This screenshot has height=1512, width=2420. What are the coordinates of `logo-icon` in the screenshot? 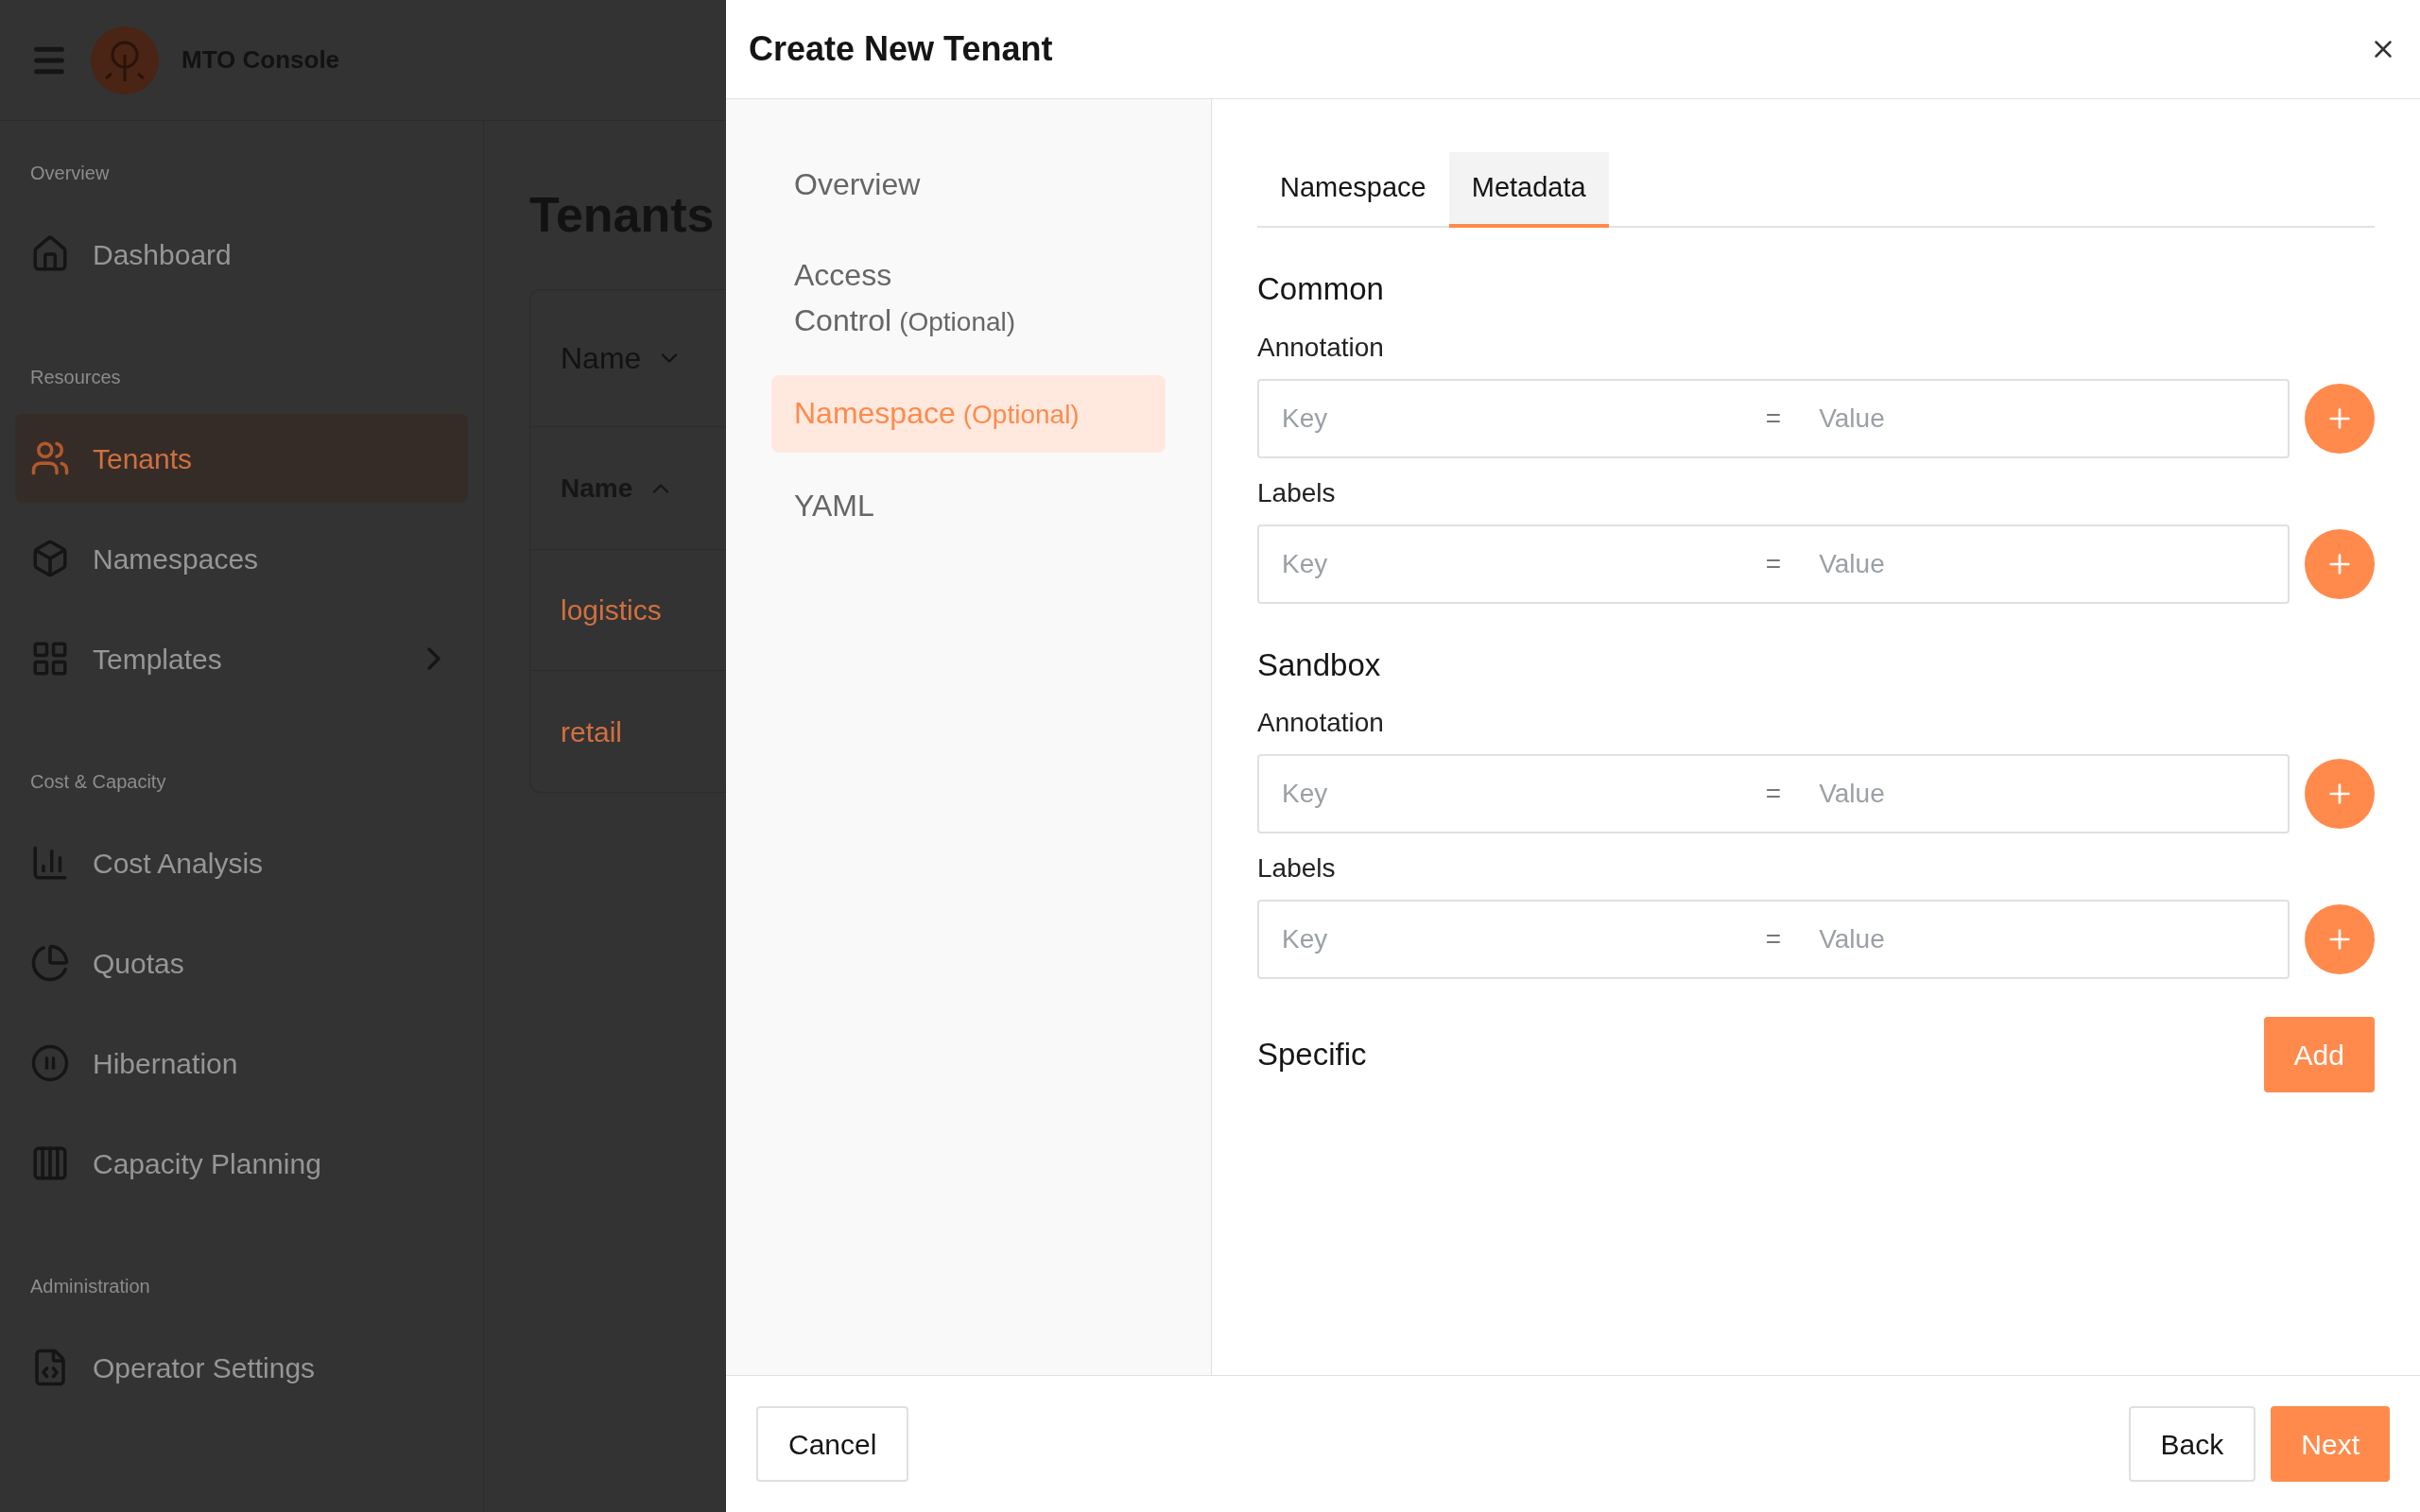 It's located at (125, 60).